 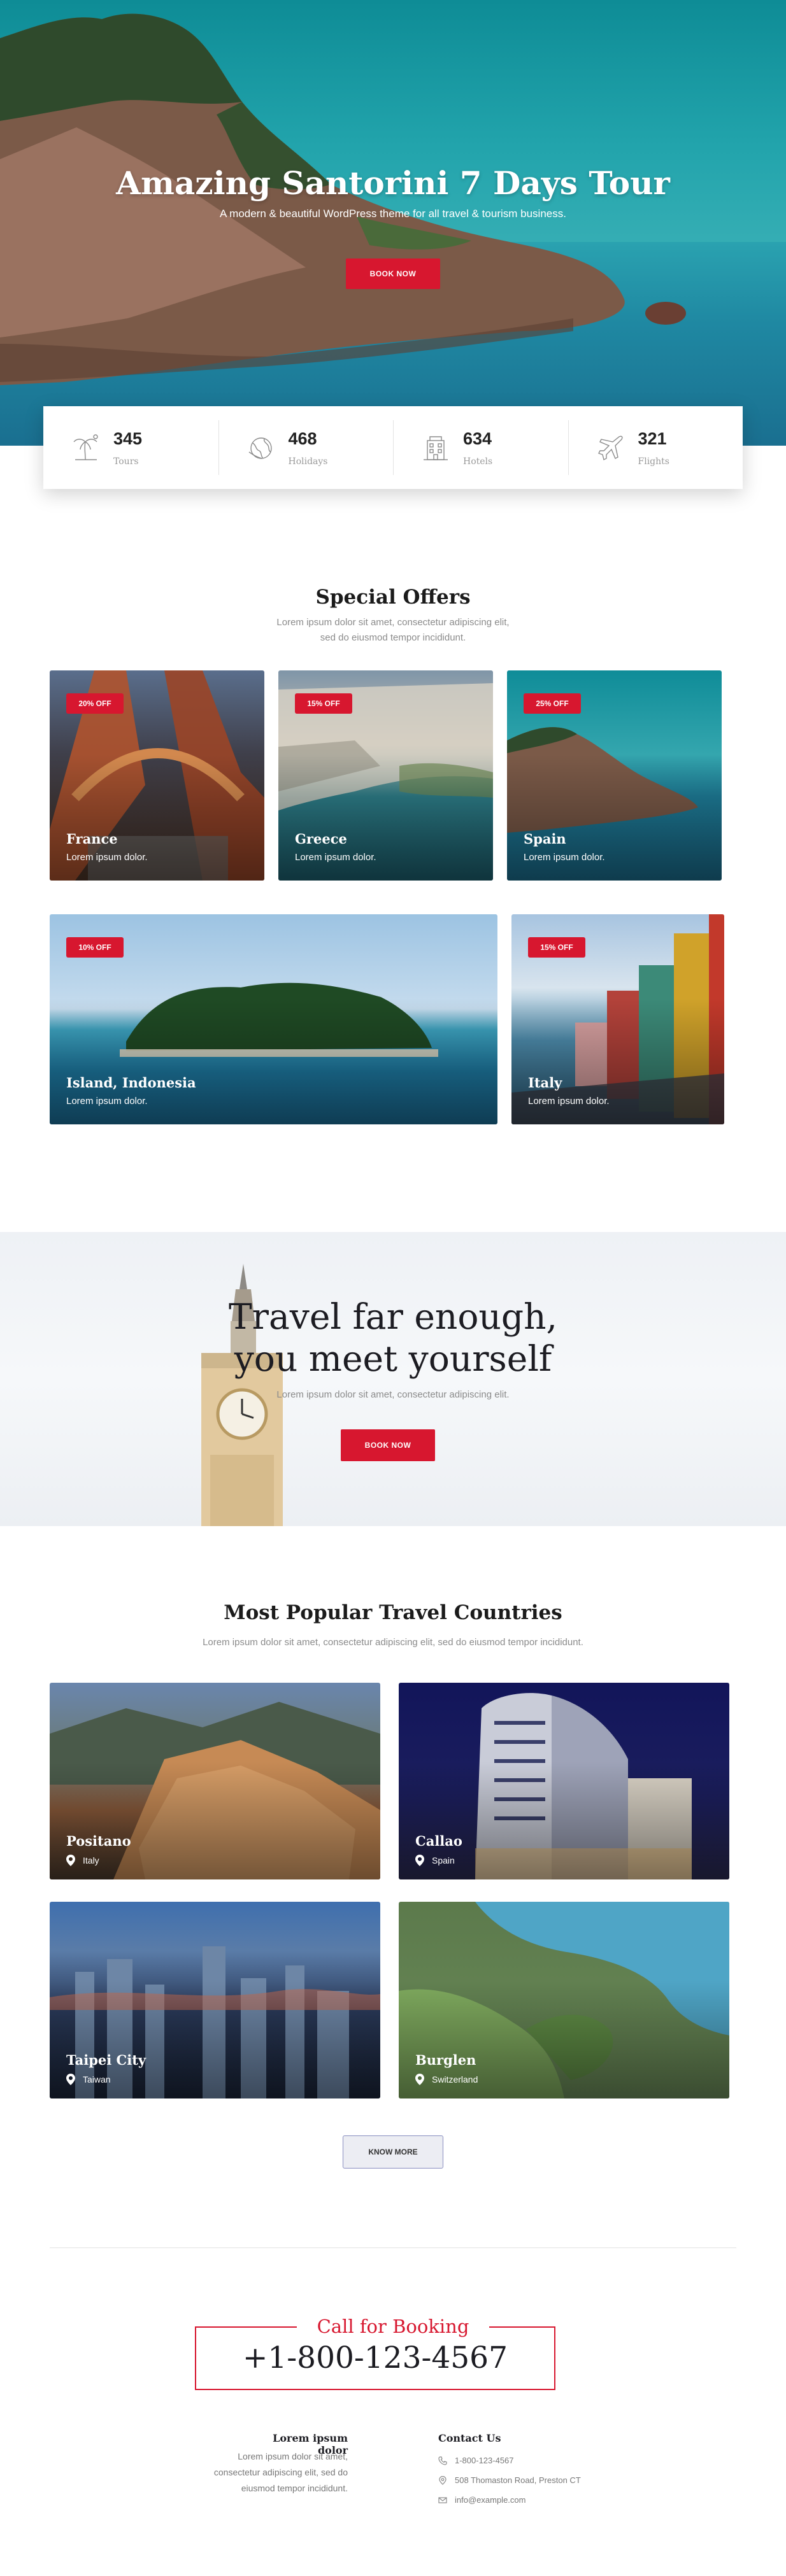 I want to click on stat-holidays-label: Holidays, so click(x=308, y=461).